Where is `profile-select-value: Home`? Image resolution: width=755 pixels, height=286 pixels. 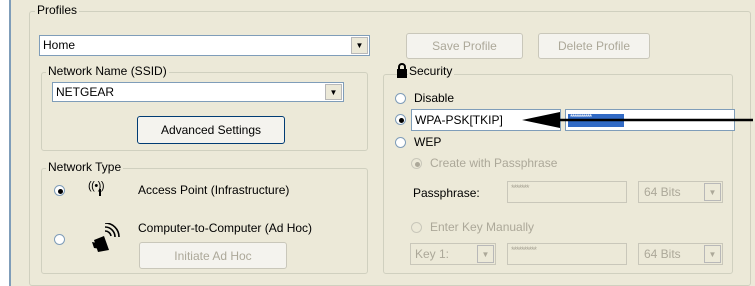 profile-select-value: Home is located at coordinates (59, 45).